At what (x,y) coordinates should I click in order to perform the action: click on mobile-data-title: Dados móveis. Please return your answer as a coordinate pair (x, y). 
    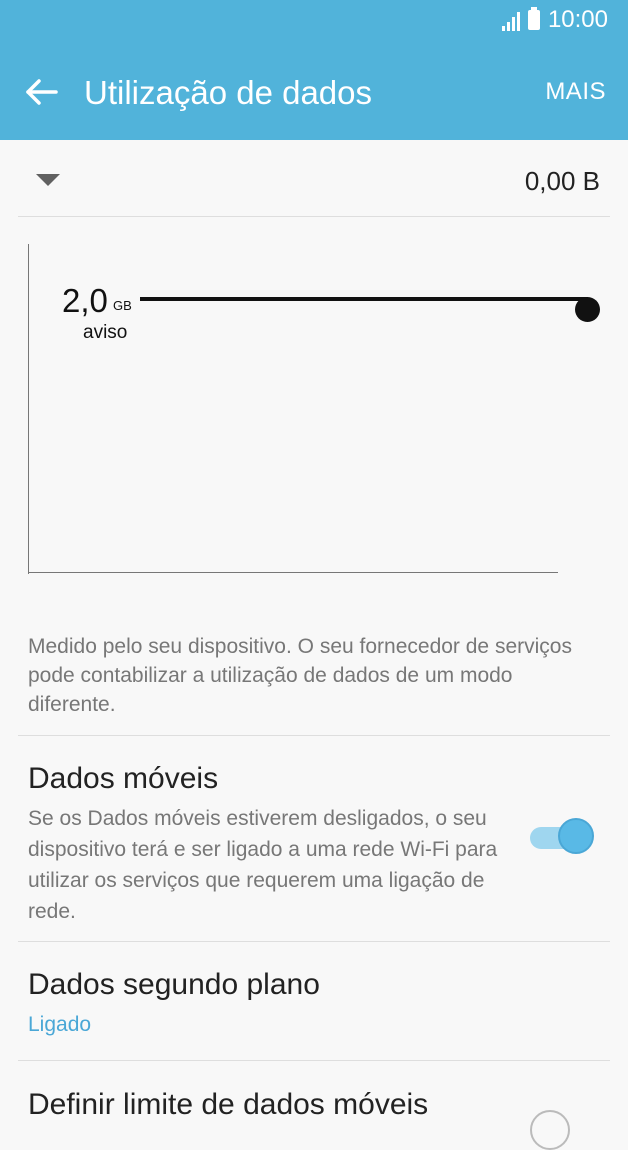
    Looking at the image, I should click on (123, 778).